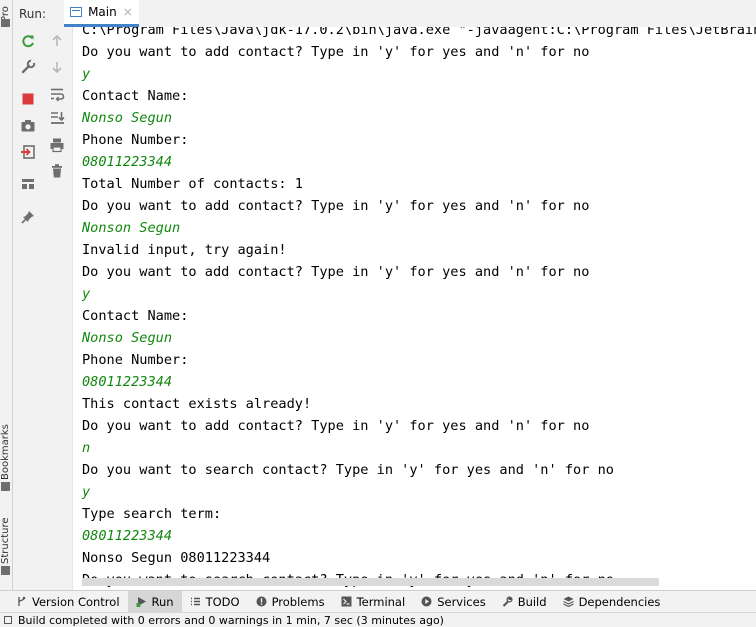 This screenshot has width=756, height=627. Describe the element at coordinates (195, 601) in the screenshot. I see `todo-icon` at that location.